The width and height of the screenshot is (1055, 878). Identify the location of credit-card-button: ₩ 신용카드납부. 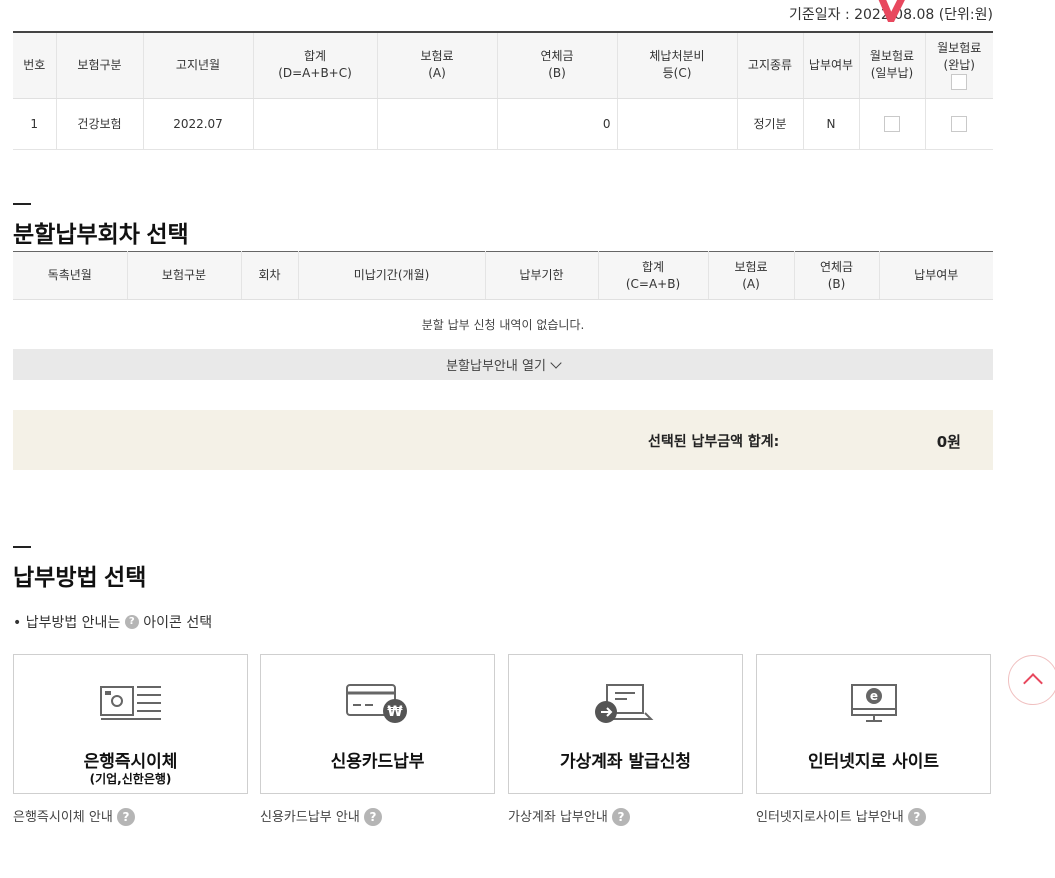
(377, 724).